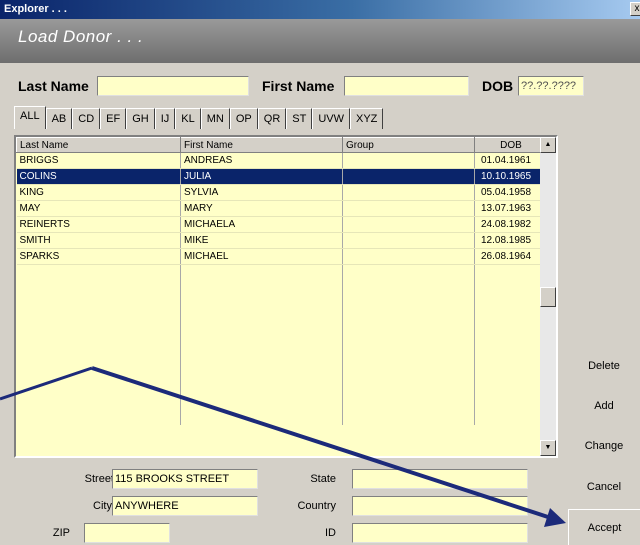 This screenshot has height=545, width=640. What do you see at coordinates (98, 145) in the screenshot?
I see `column-header-last-name: Last Name` at bounding box center [98, 145].